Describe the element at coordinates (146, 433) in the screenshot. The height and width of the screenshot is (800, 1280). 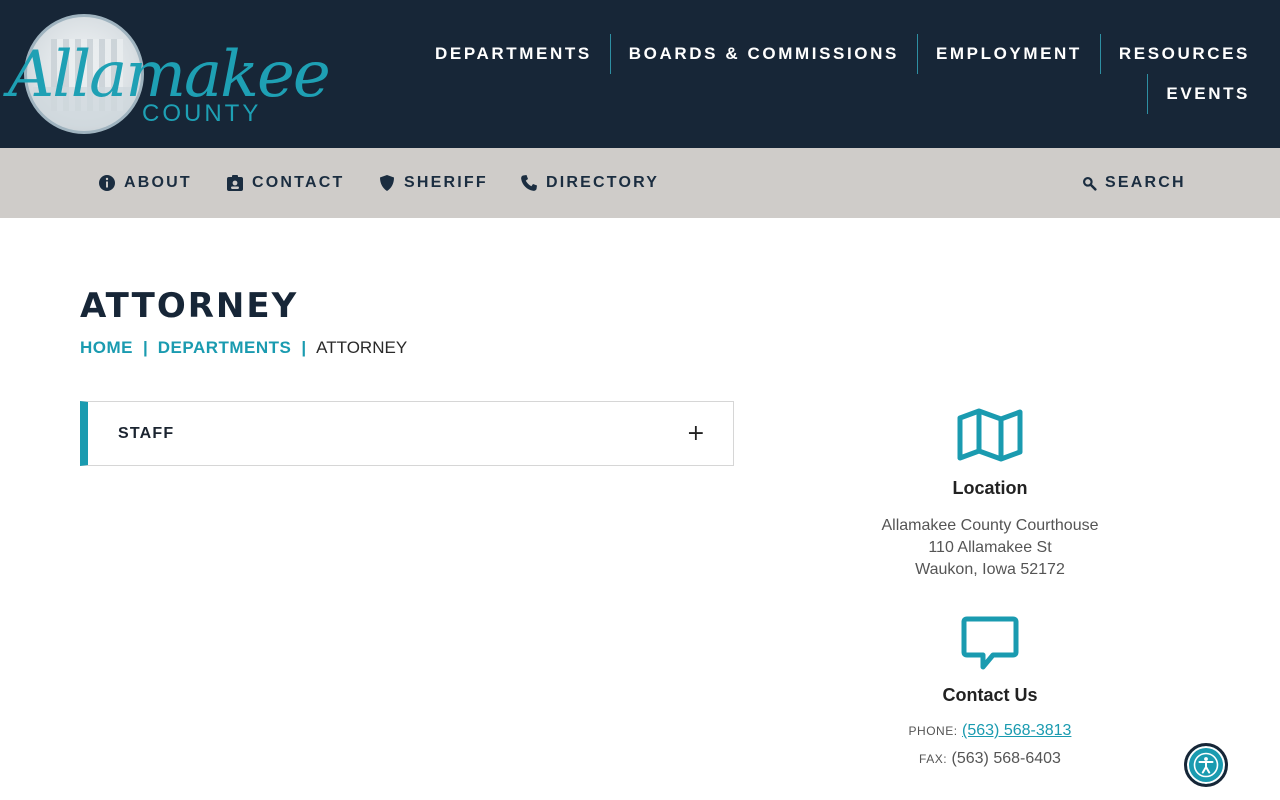
I see `accordion-label: STAFF` at that location.